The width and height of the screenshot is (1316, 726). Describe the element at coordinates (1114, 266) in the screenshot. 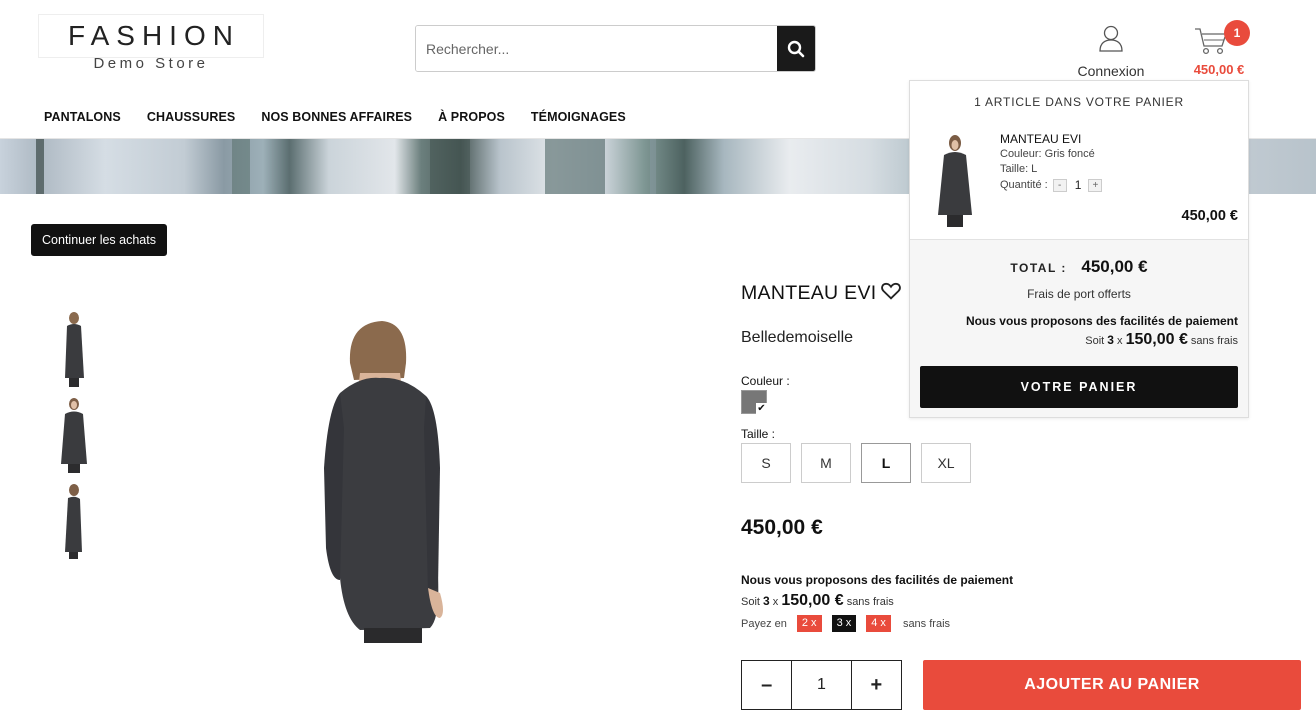

I see `cart-total-value: 450,00 €` at that location.